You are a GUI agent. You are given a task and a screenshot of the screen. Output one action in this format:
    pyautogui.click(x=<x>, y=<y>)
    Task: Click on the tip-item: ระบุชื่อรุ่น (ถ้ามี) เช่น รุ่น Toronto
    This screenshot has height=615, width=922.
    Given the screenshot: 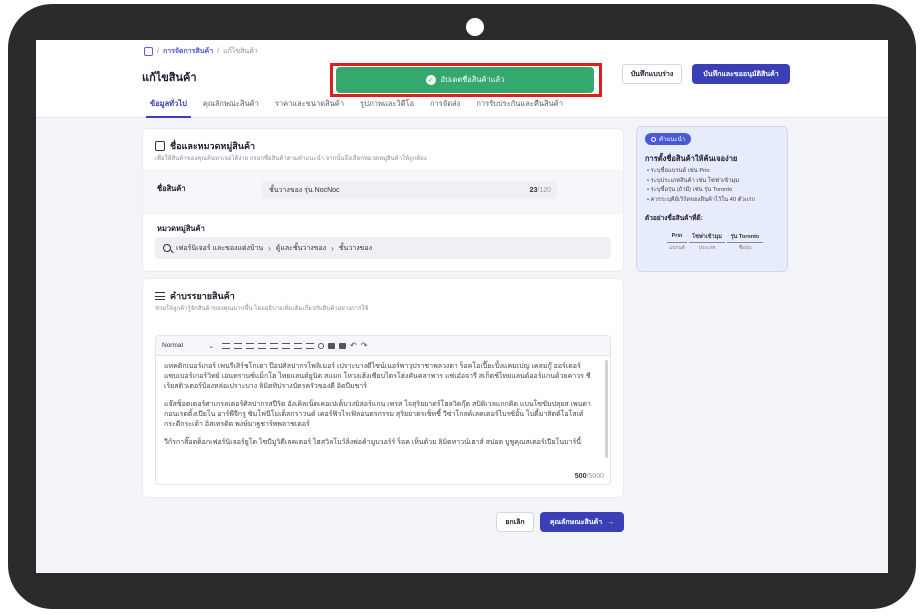 What is the action you would take?
    pyautogui.click(x=701, y=191)
    